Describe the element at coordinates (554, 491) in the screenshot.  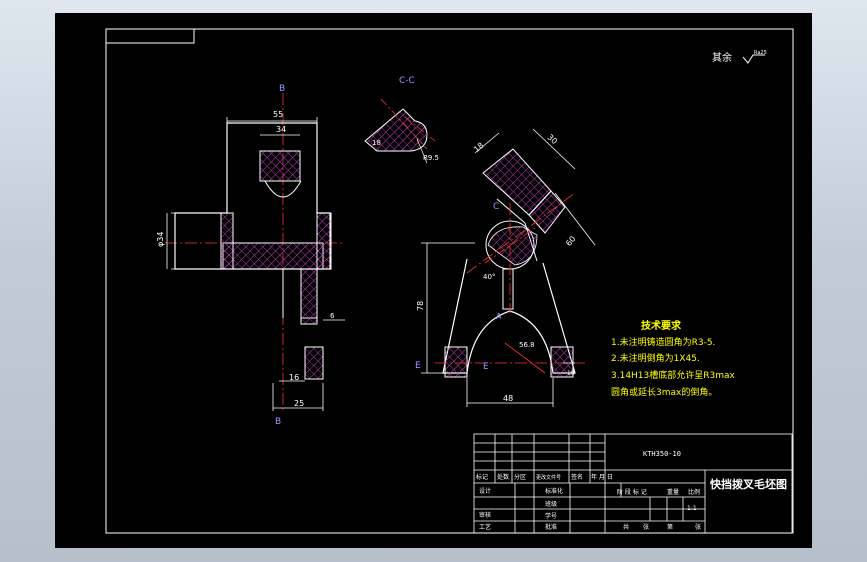
I see `standard-label: 标准化` at that location.